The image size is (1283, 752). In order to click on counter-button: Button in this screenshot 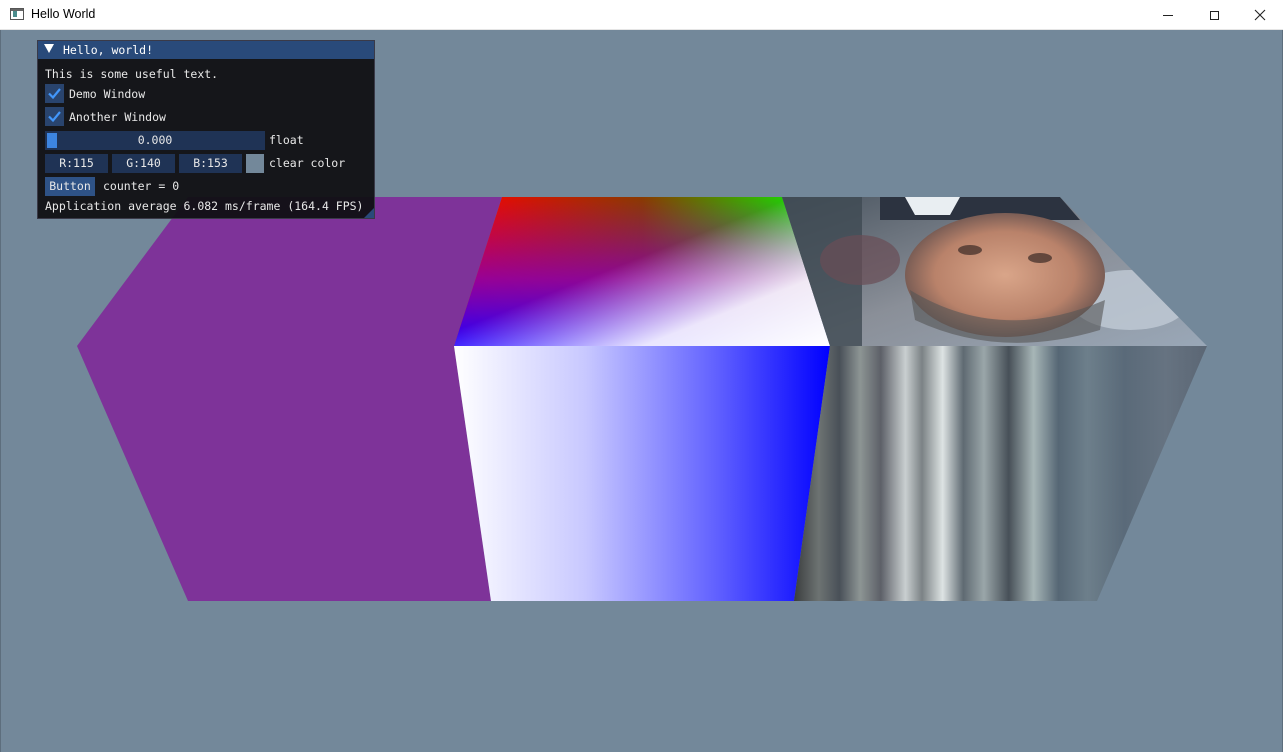, I will do `click(70, 186)`.